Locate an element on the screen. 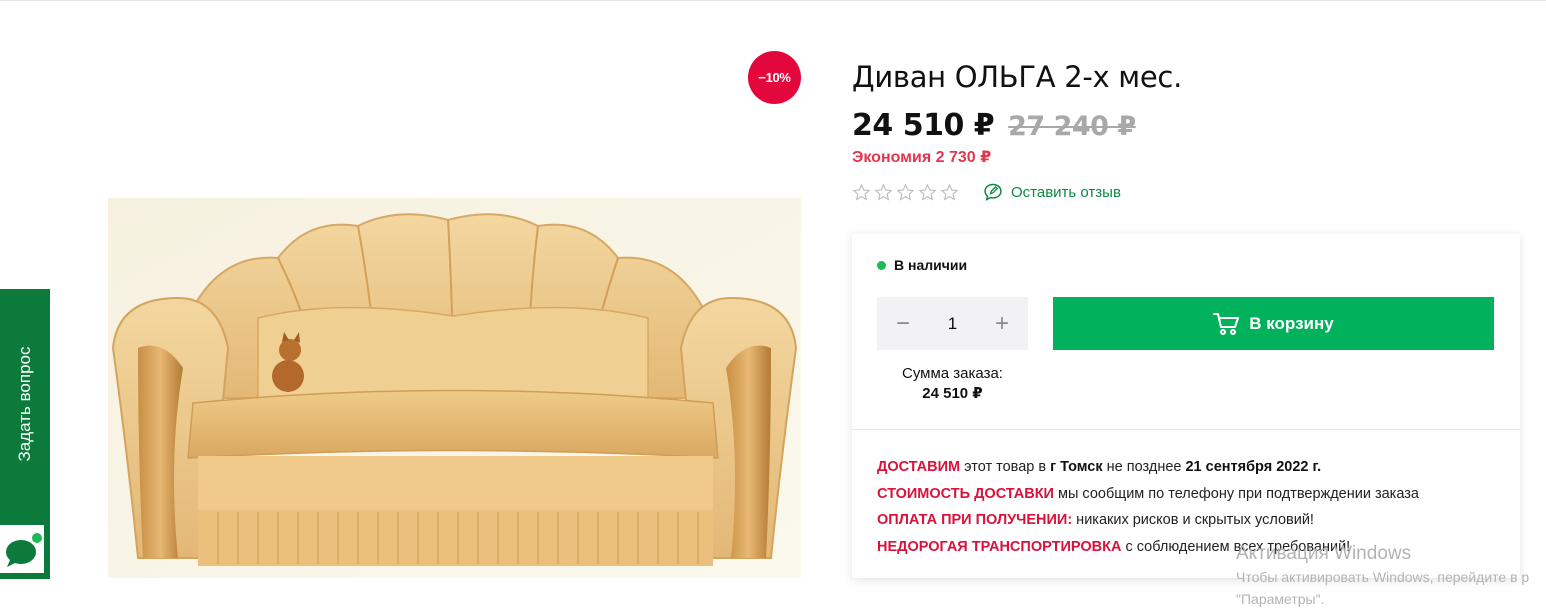  quantity-decrease-button: − is located at coordinates (903, 323).